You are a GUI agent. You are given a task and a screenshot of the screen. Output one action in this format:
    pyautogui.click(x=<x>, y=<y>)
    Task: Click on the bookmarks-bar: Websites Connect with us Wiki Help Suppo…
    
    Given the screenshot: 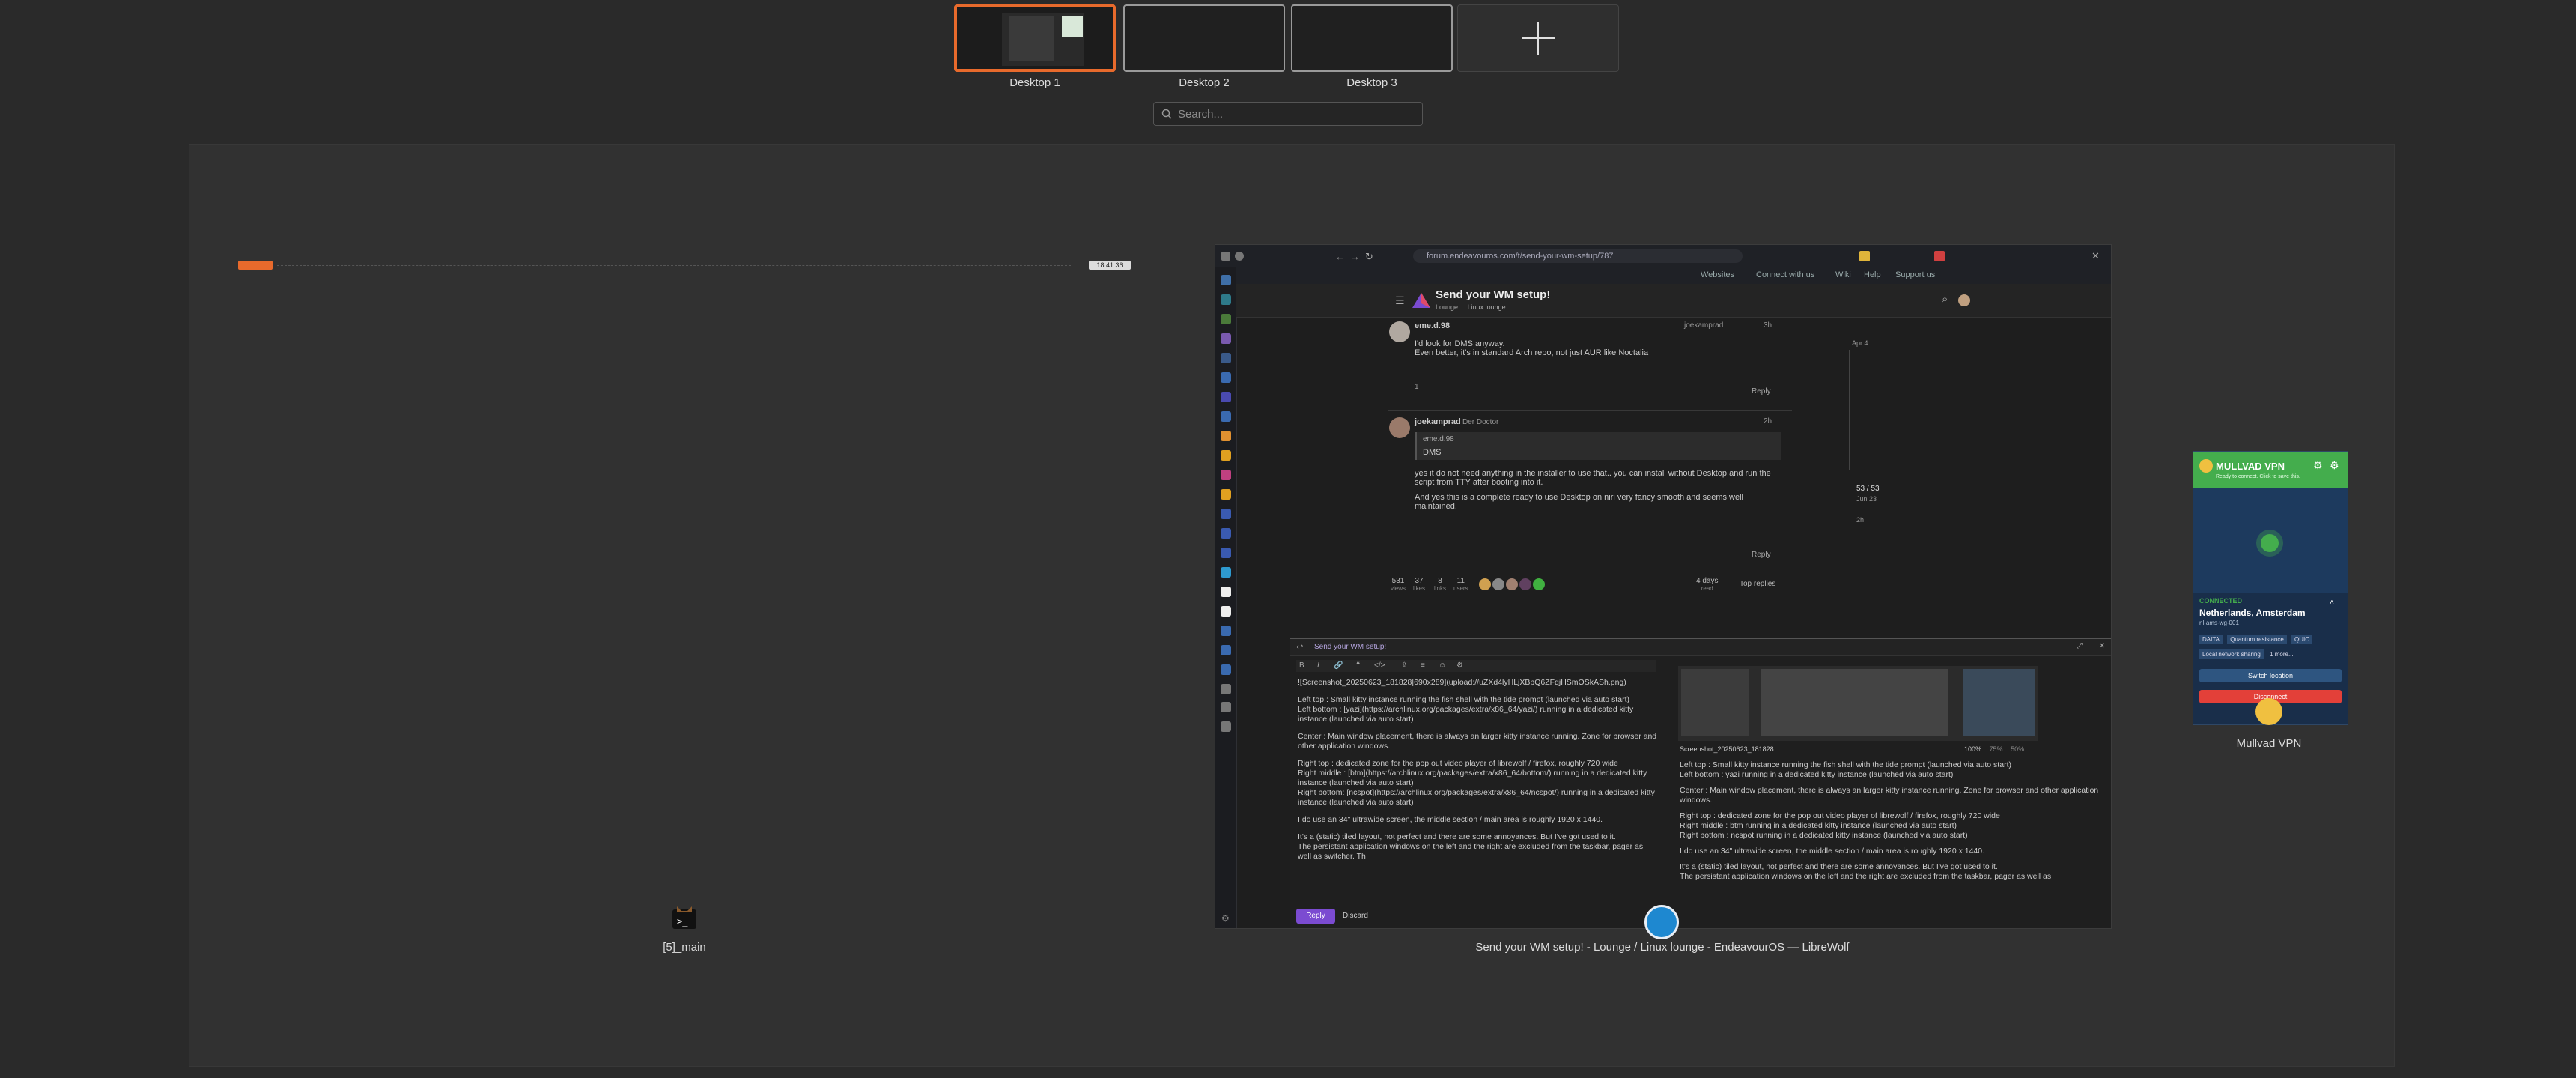 What is the action you would take?
    pyautogui.click(x=1673, y=275)
    